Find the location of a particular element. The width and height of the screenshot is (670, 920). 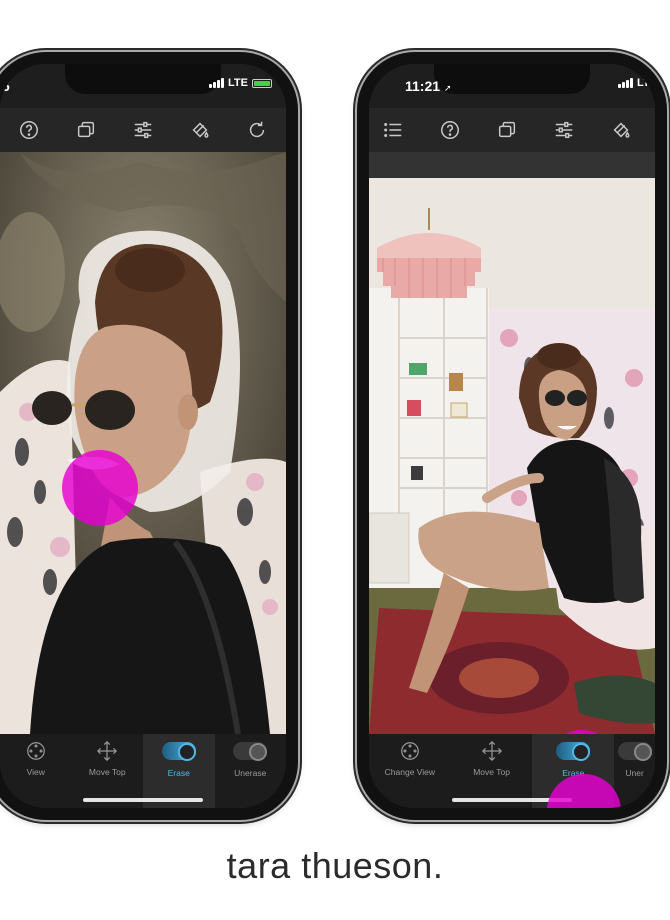

erase-label: Erase is located at coordinates (178, 773).